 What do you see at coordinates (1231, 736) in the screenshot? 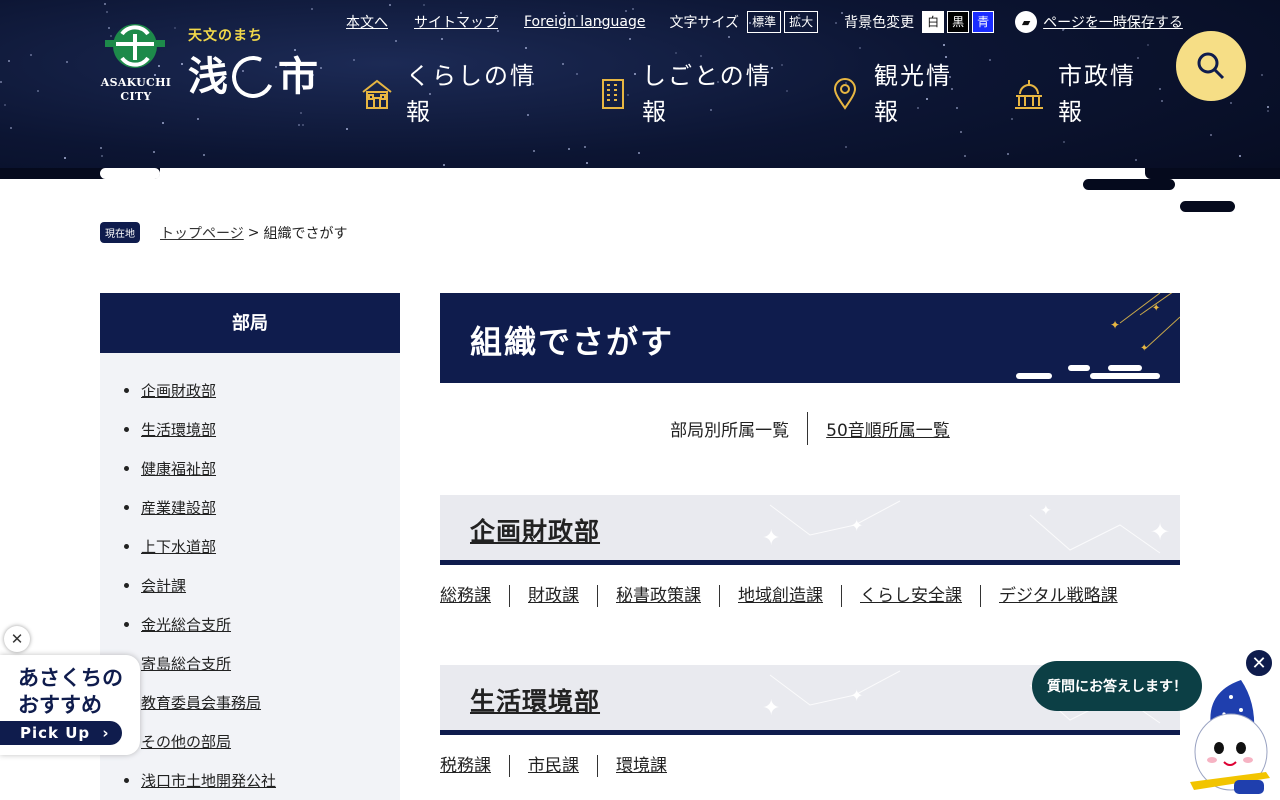
I see `mascot-character-icon` at bounding box center [1231, 736].